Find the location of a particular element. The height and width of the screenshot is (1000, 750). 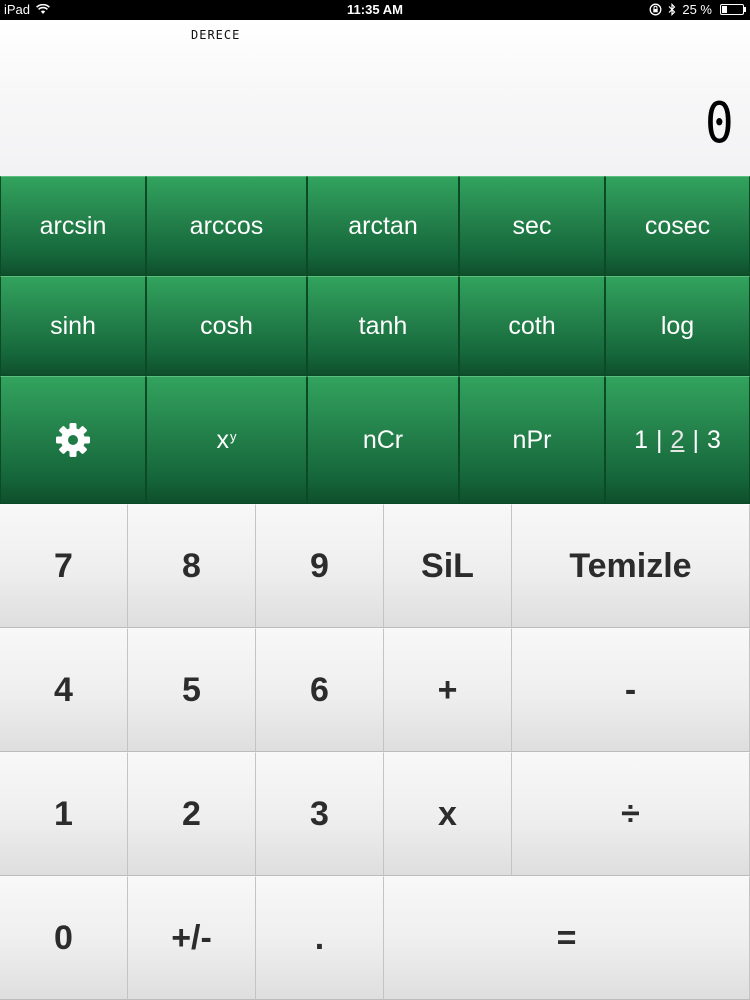

gear-icon is located at coordinates (73, 440).